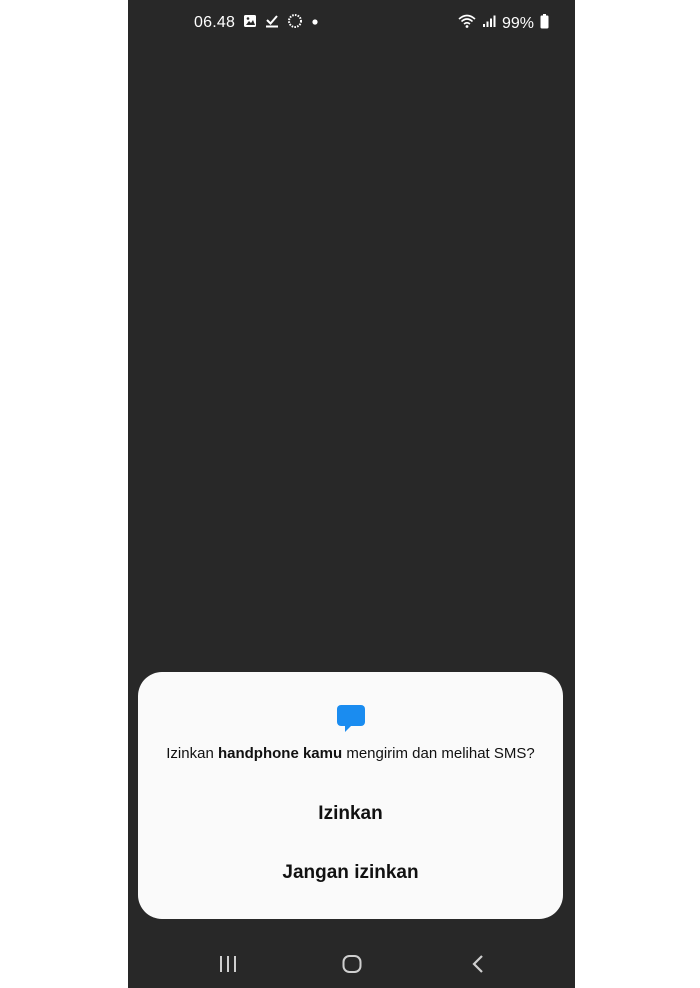  What do you see at coordinates (215, 22) in the screenshot?
I see `status-time: 06.48` at bounding box center [215, 22].